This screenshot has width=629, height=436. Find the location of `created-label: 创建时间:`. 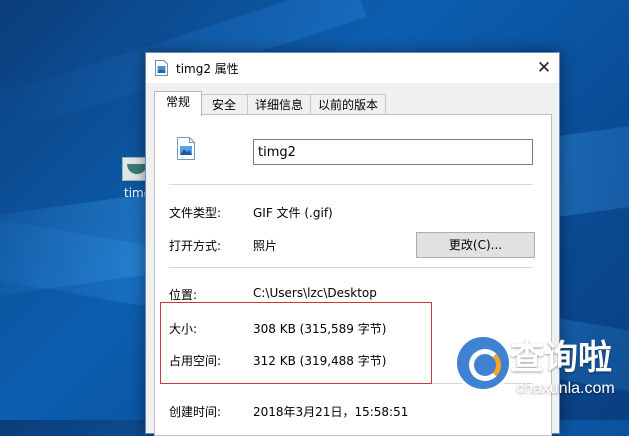

created-label: 创建时间: is located at coordinates (195, 412).